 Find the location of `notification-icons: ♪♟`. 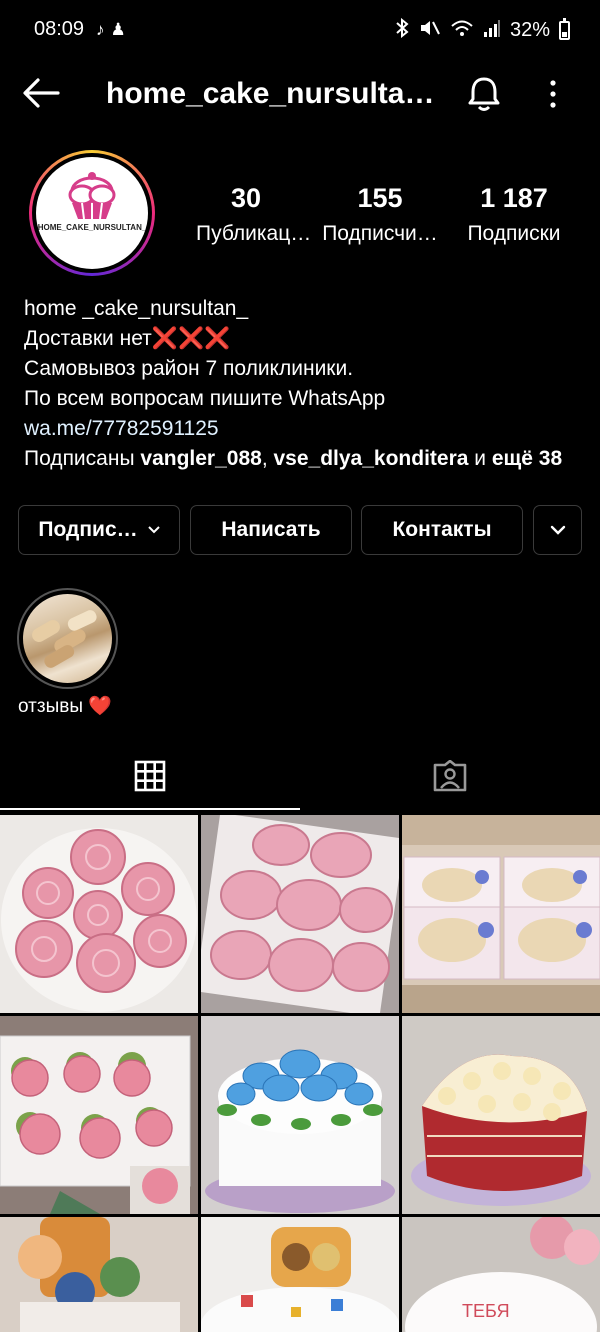

notification-icons: ♪♟ is located at coordinates (114, 30).